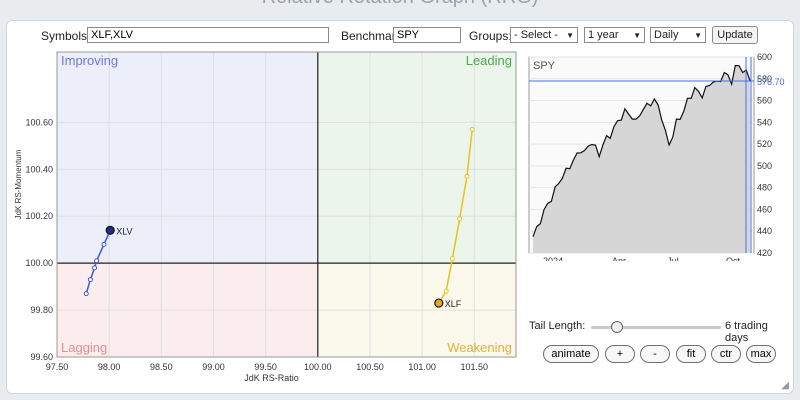 The width and height of the screenshot is (800, 400). What do you see at coordinates (544, 66) in the screenshot?
I see `spy-symbol-label: SPY` at bounding box center [544, 66].